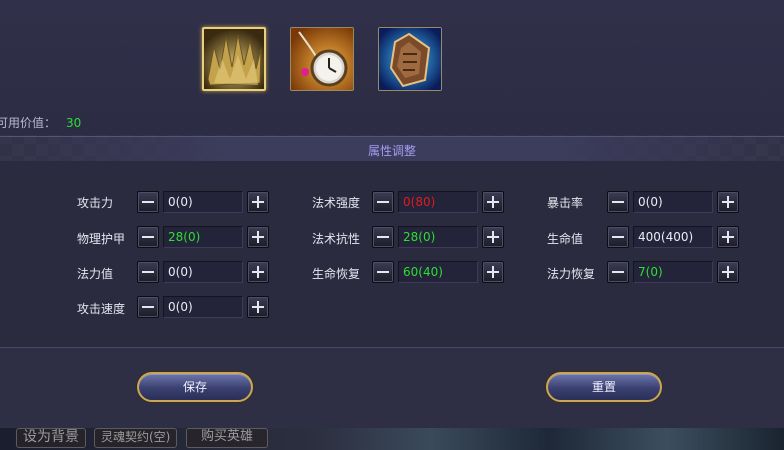 This screenshot has width=784, height=450. Describe the element at coordinates (95, 203) in the screenshot. I see `attr-label-attack: 攻击力` at that location.